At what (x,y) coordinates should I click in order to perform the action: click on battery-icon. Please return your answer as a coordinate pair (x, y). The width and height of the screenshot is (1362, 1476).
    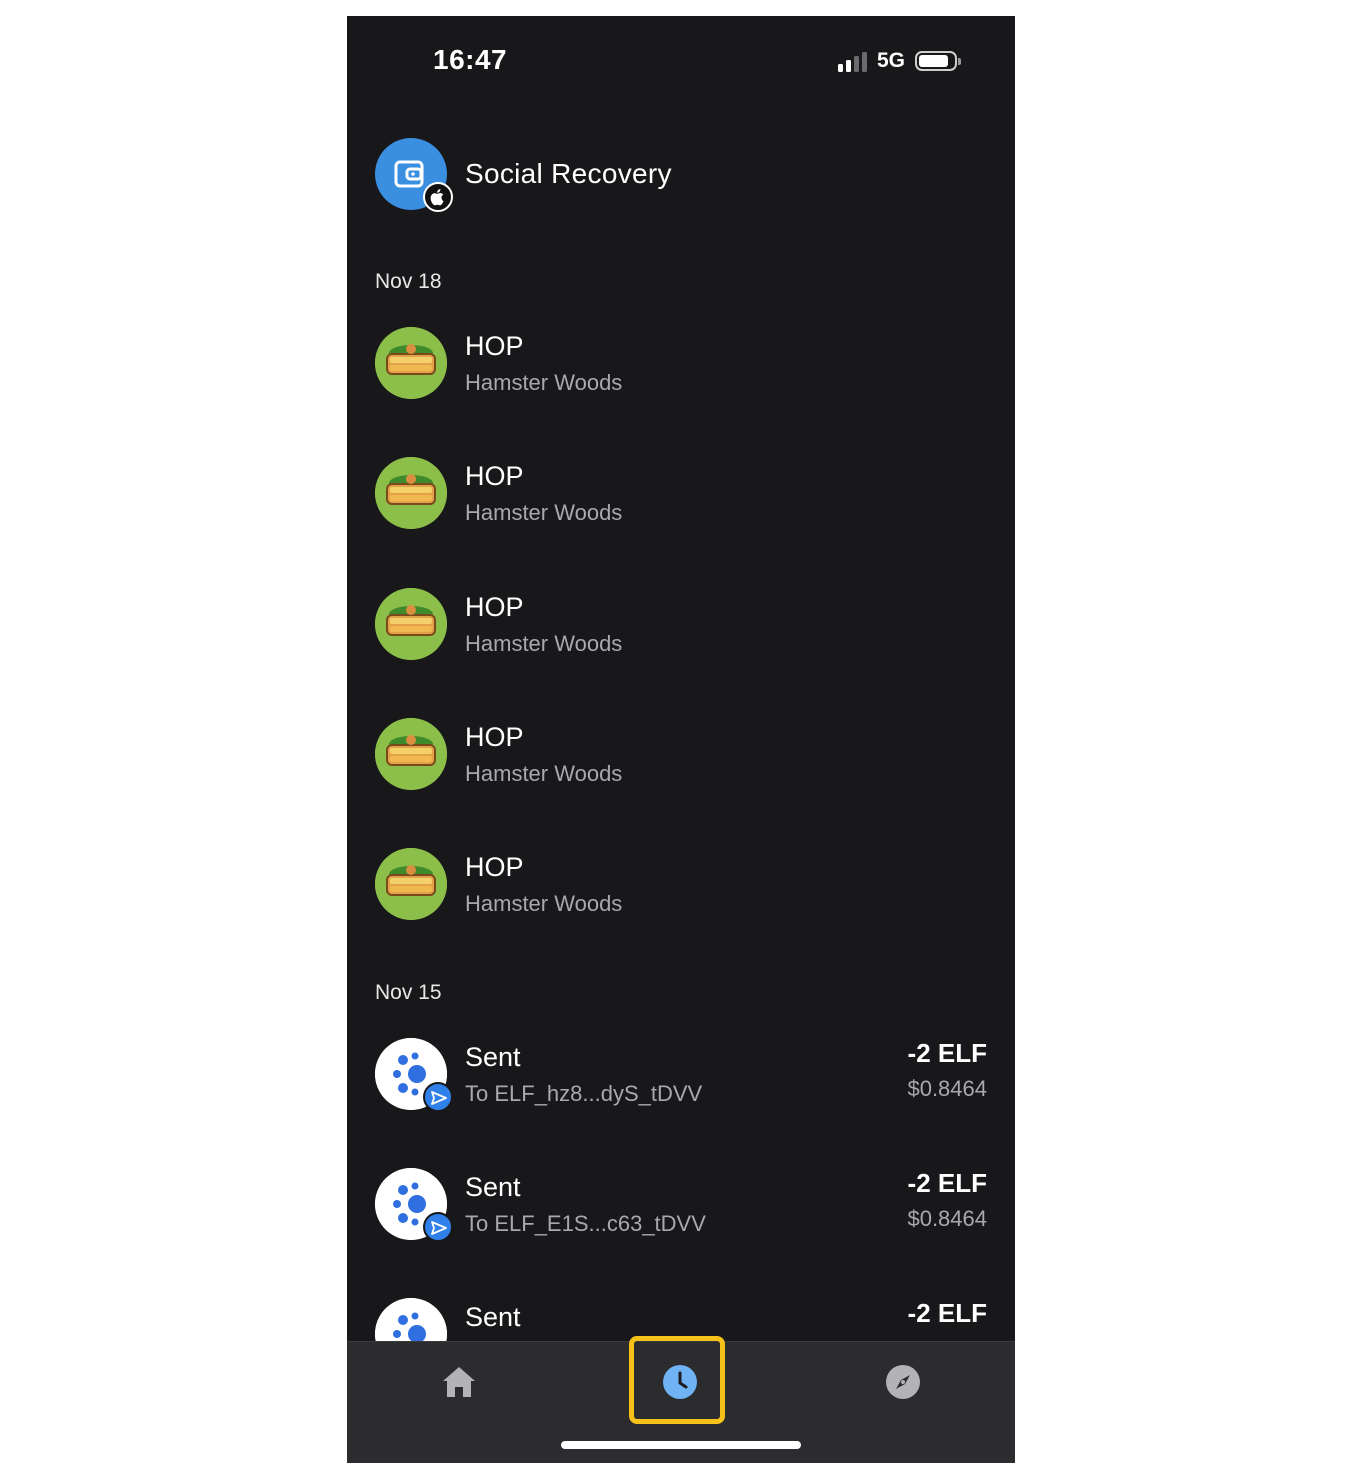
    Looking at the image, I should click on (938, 61).